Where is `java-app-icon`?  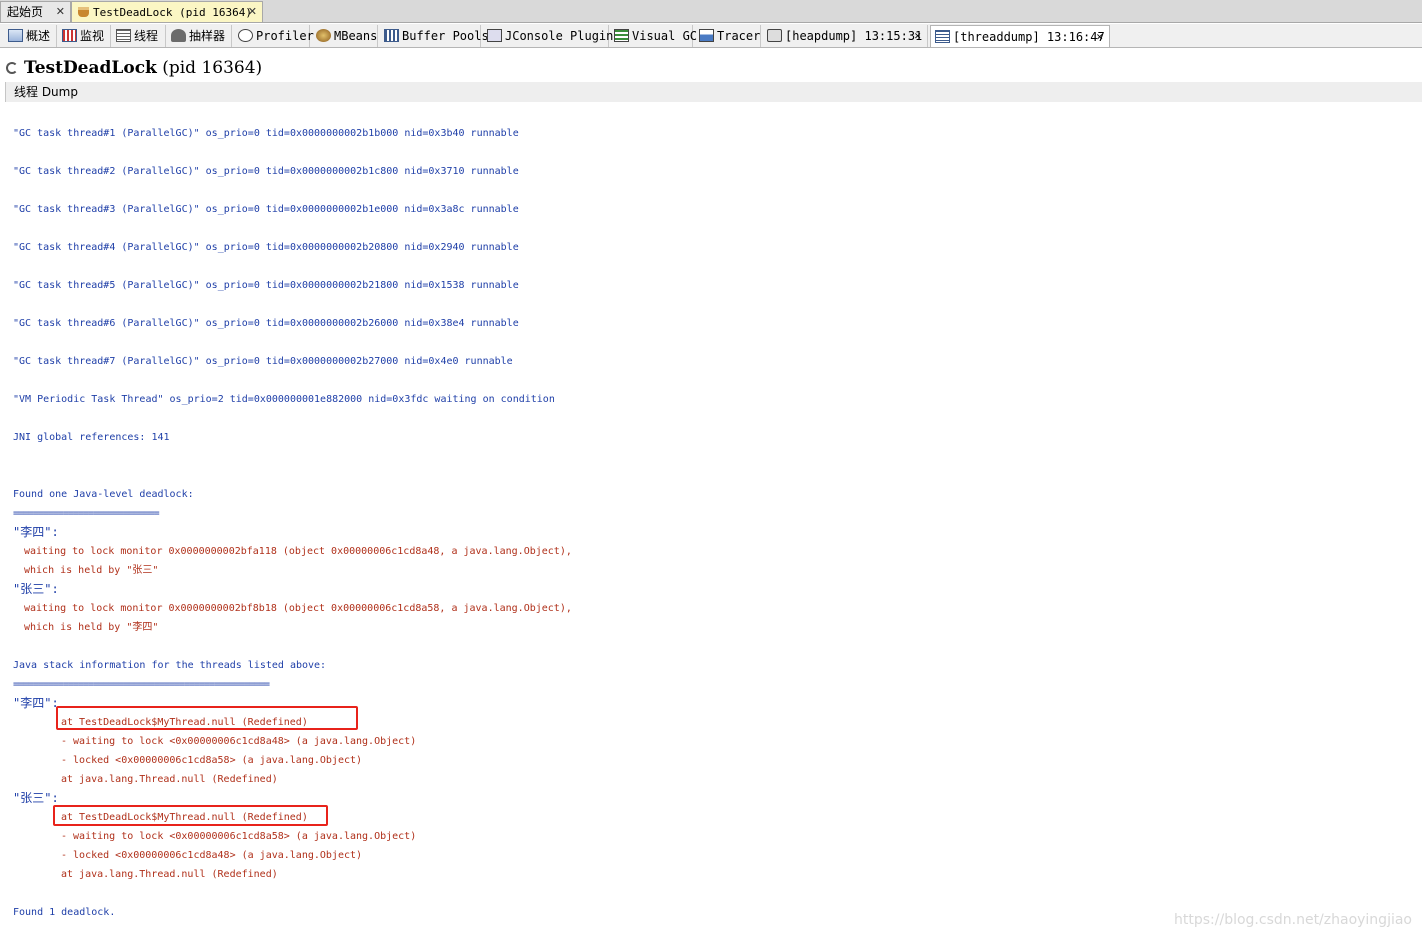
java-app-icon is located at coordinates (83, 12).